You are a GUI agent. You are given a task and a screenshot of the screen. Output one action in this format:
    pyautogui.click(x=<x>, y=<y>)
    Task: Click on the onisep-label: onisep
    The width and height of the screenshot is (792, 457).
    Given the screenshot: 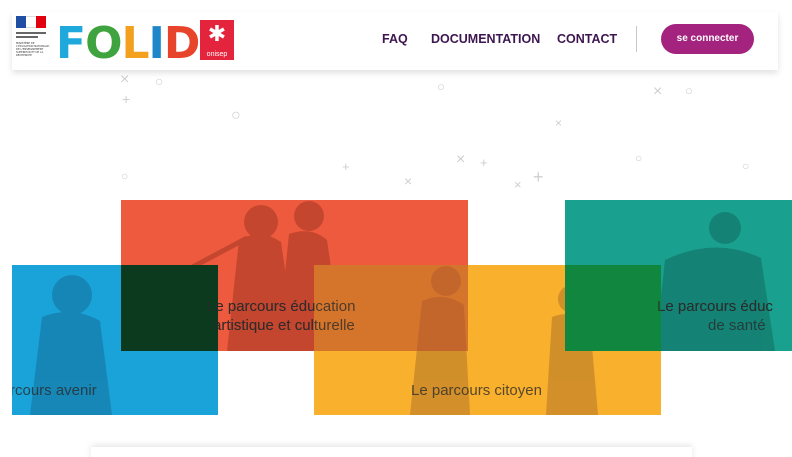 What is the action you would take?
    pyautogui.click(x=217, y=54)
    